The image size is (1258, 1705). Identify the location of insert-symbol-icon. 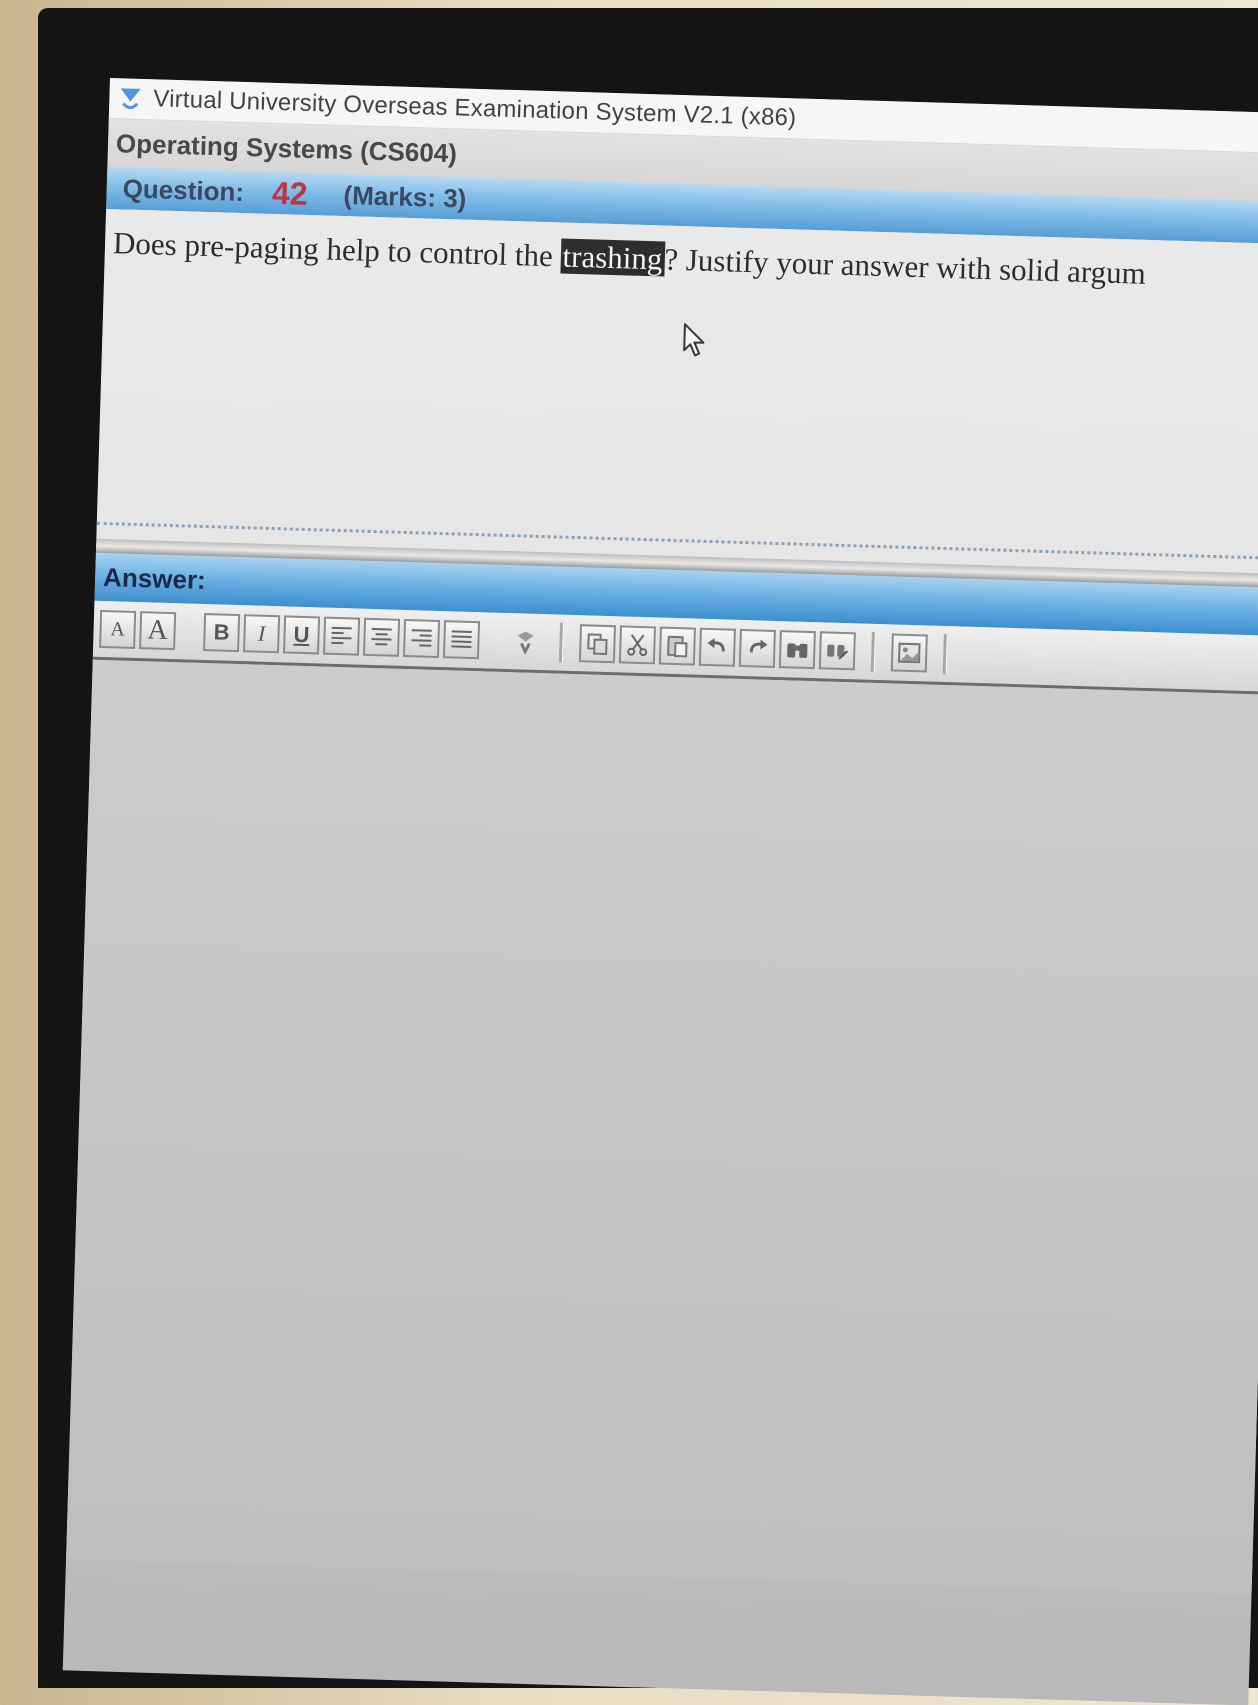
(525, 641).